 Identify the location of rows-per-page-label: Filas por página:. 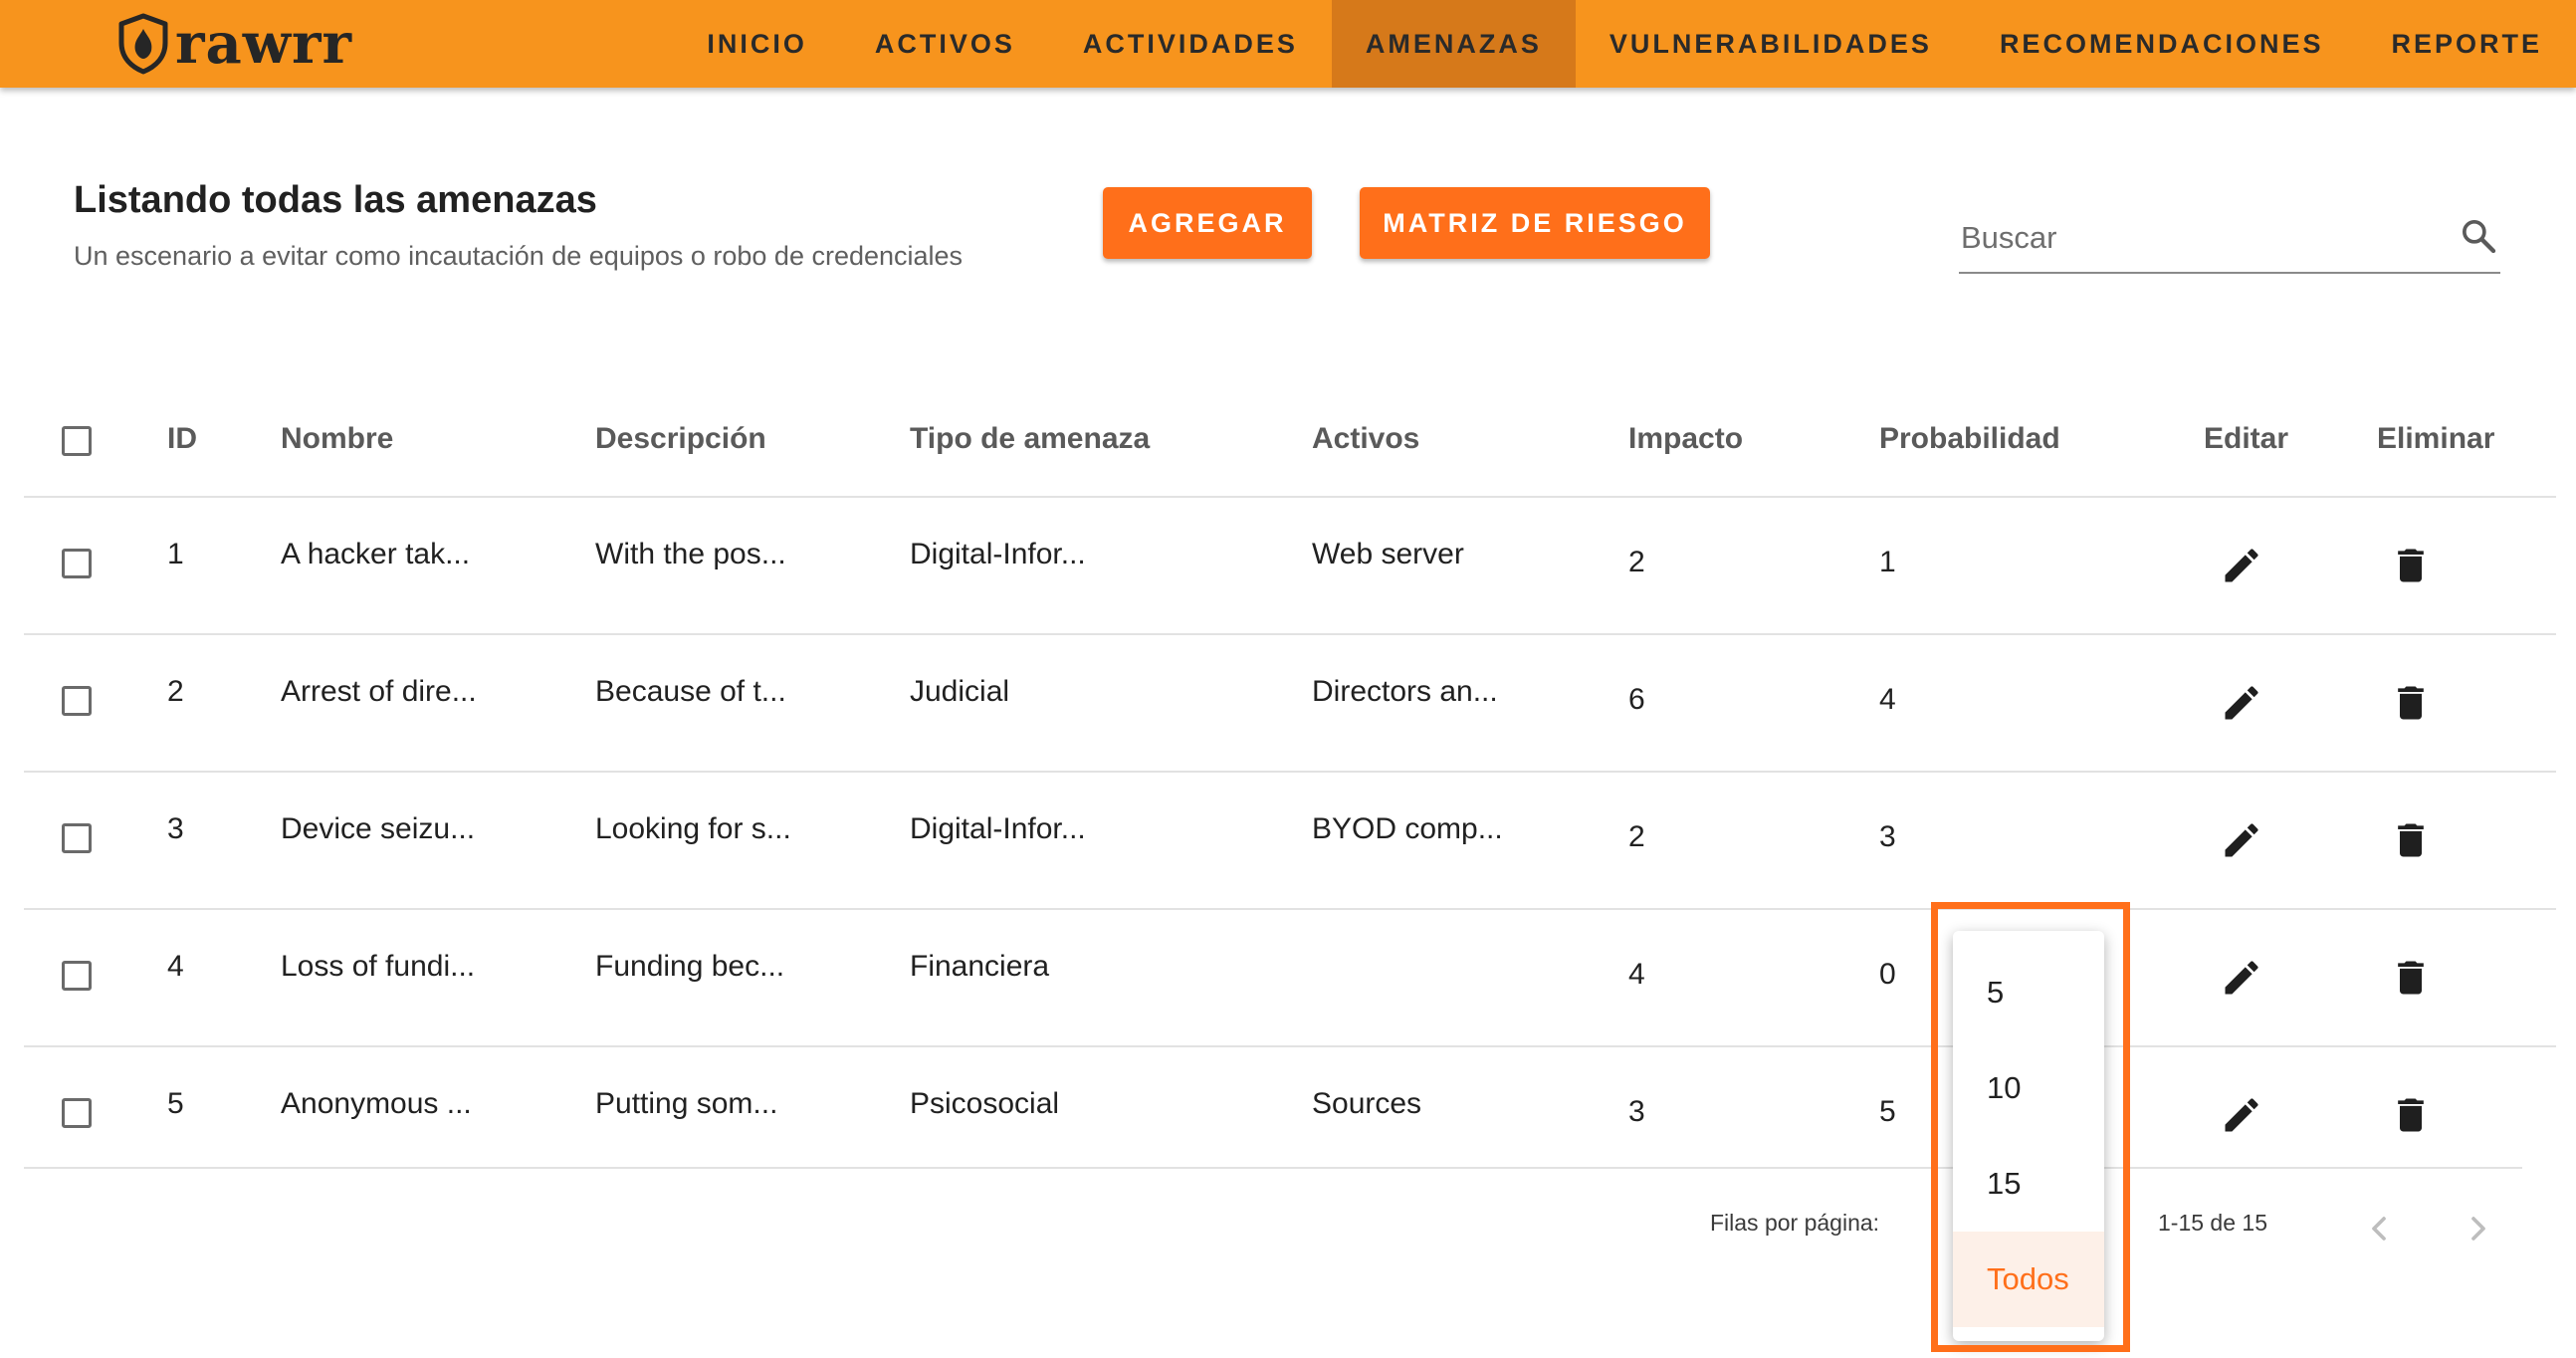
(1795, 1223).